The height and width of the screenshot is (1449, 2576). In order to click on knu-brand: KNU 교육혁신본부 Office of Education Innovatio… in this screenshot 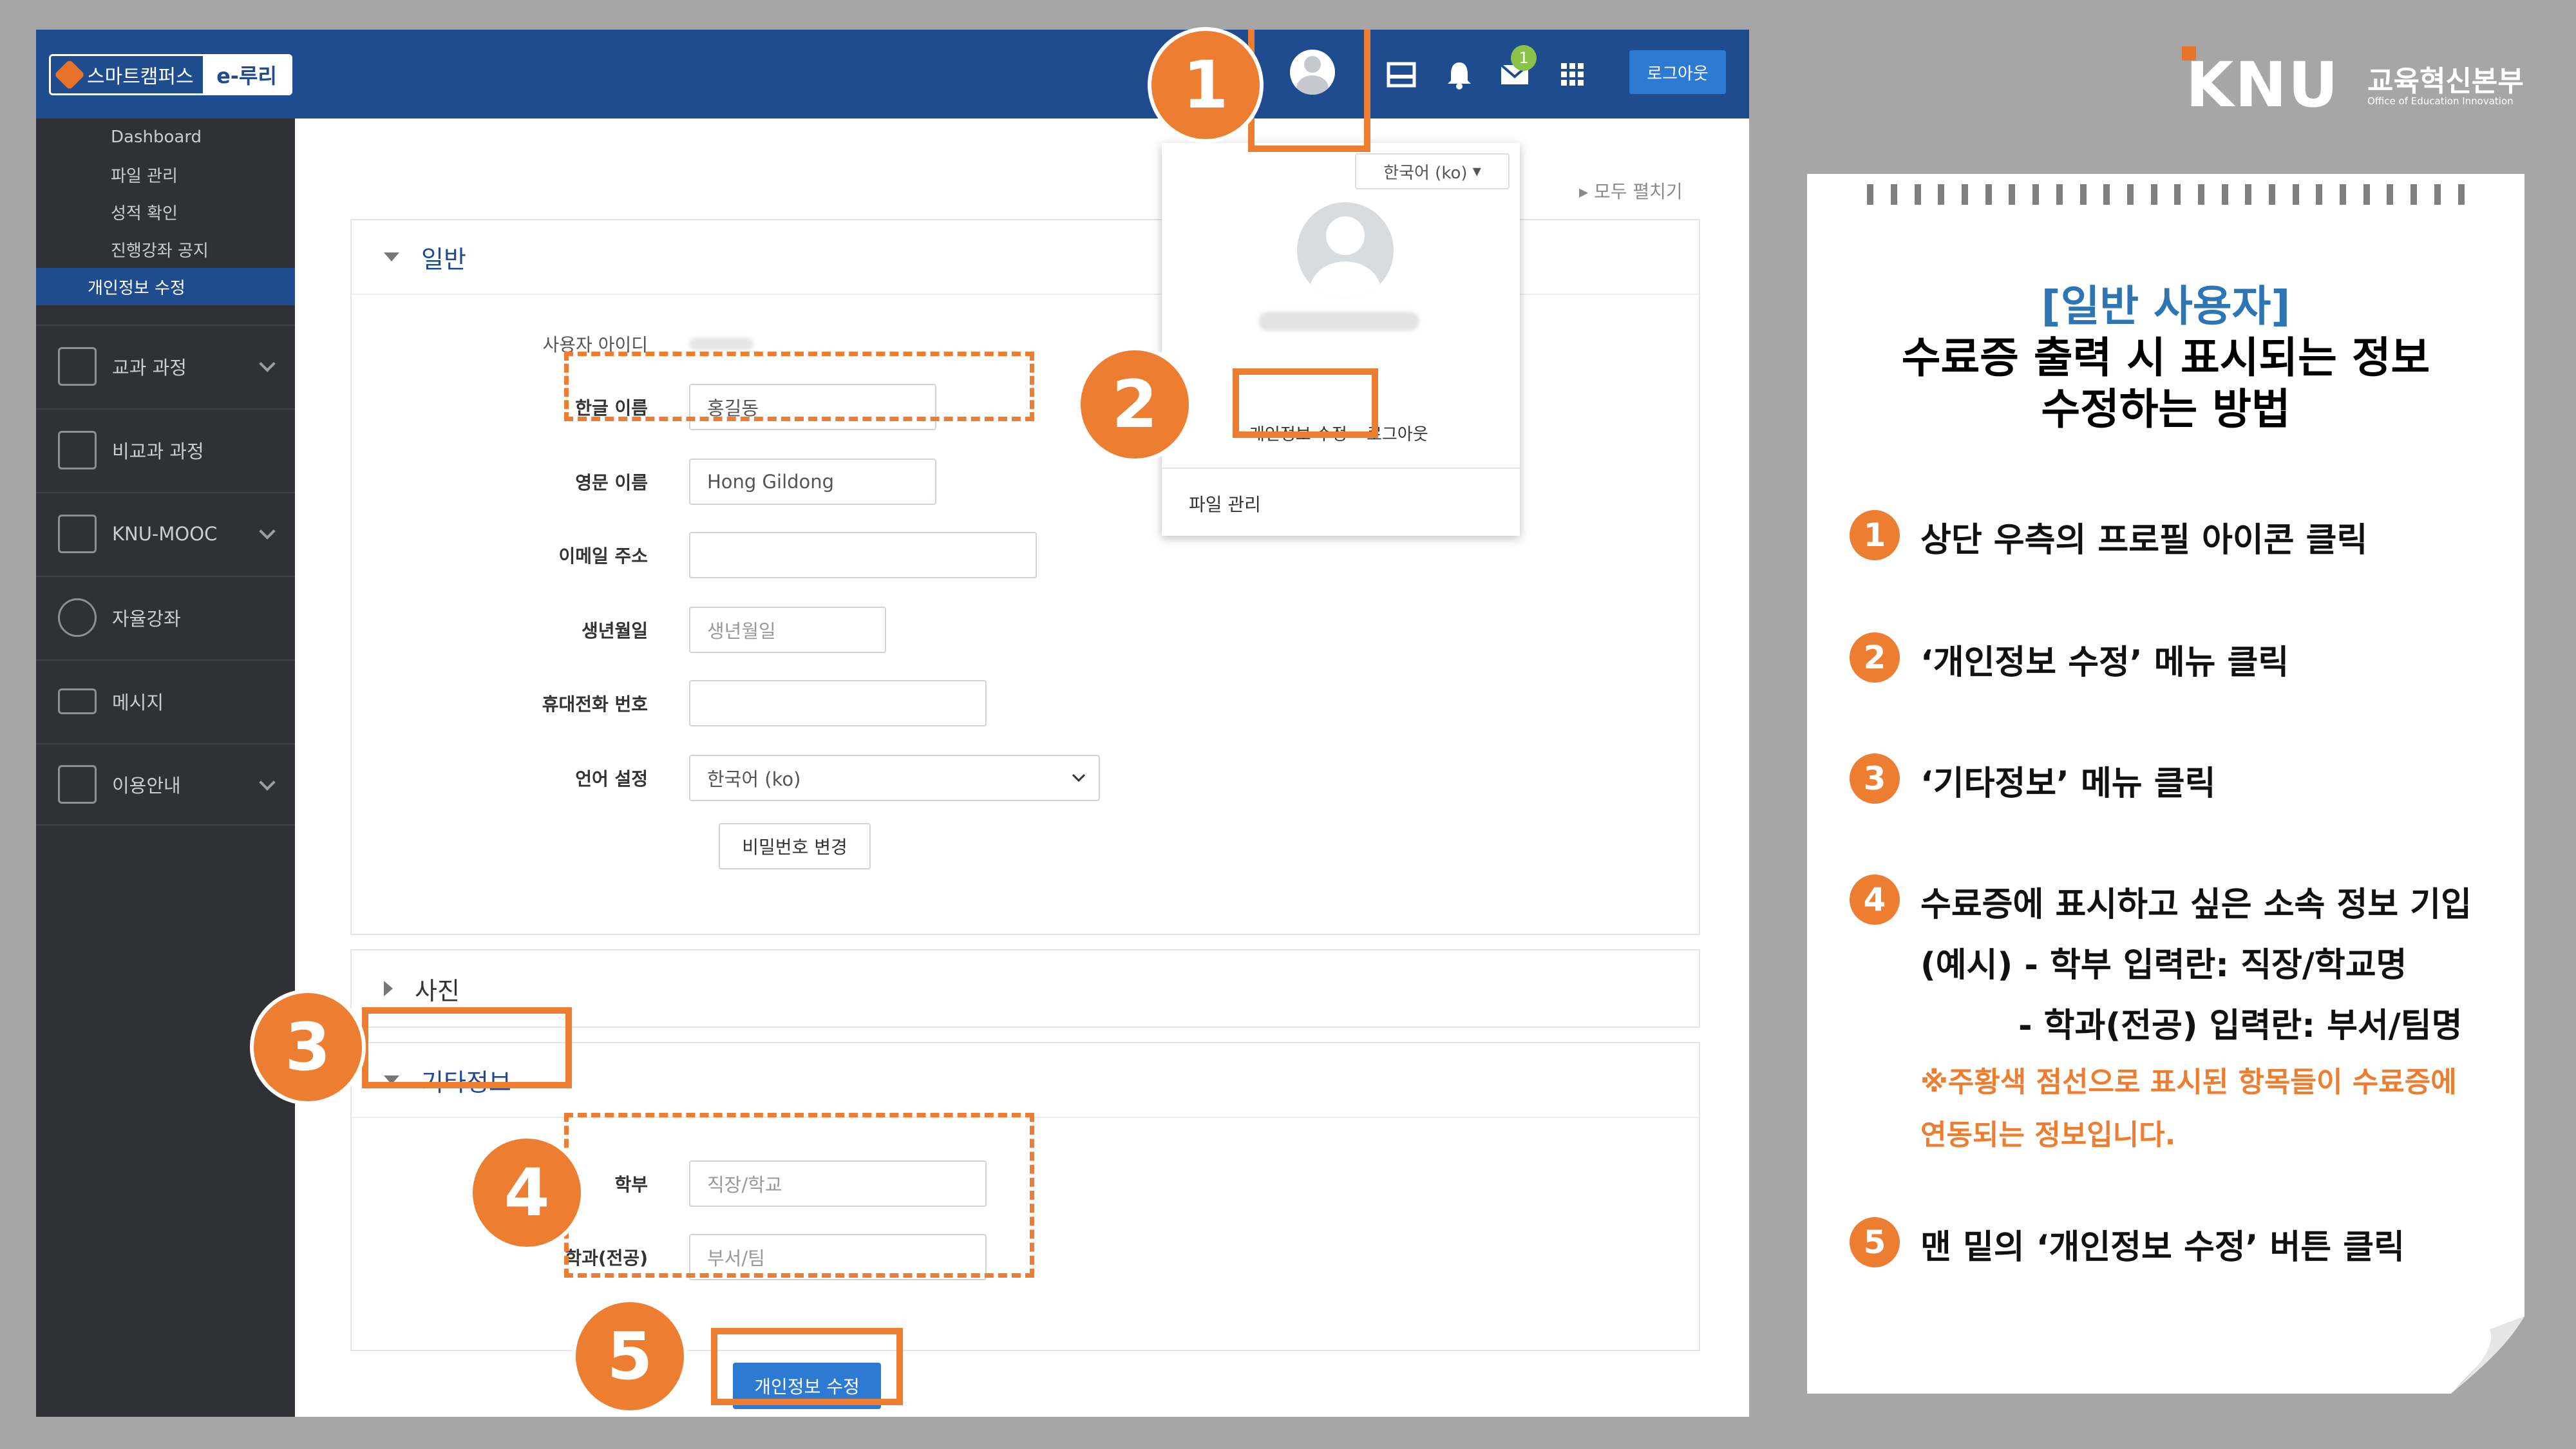, I will do `click(2357, 79)`.